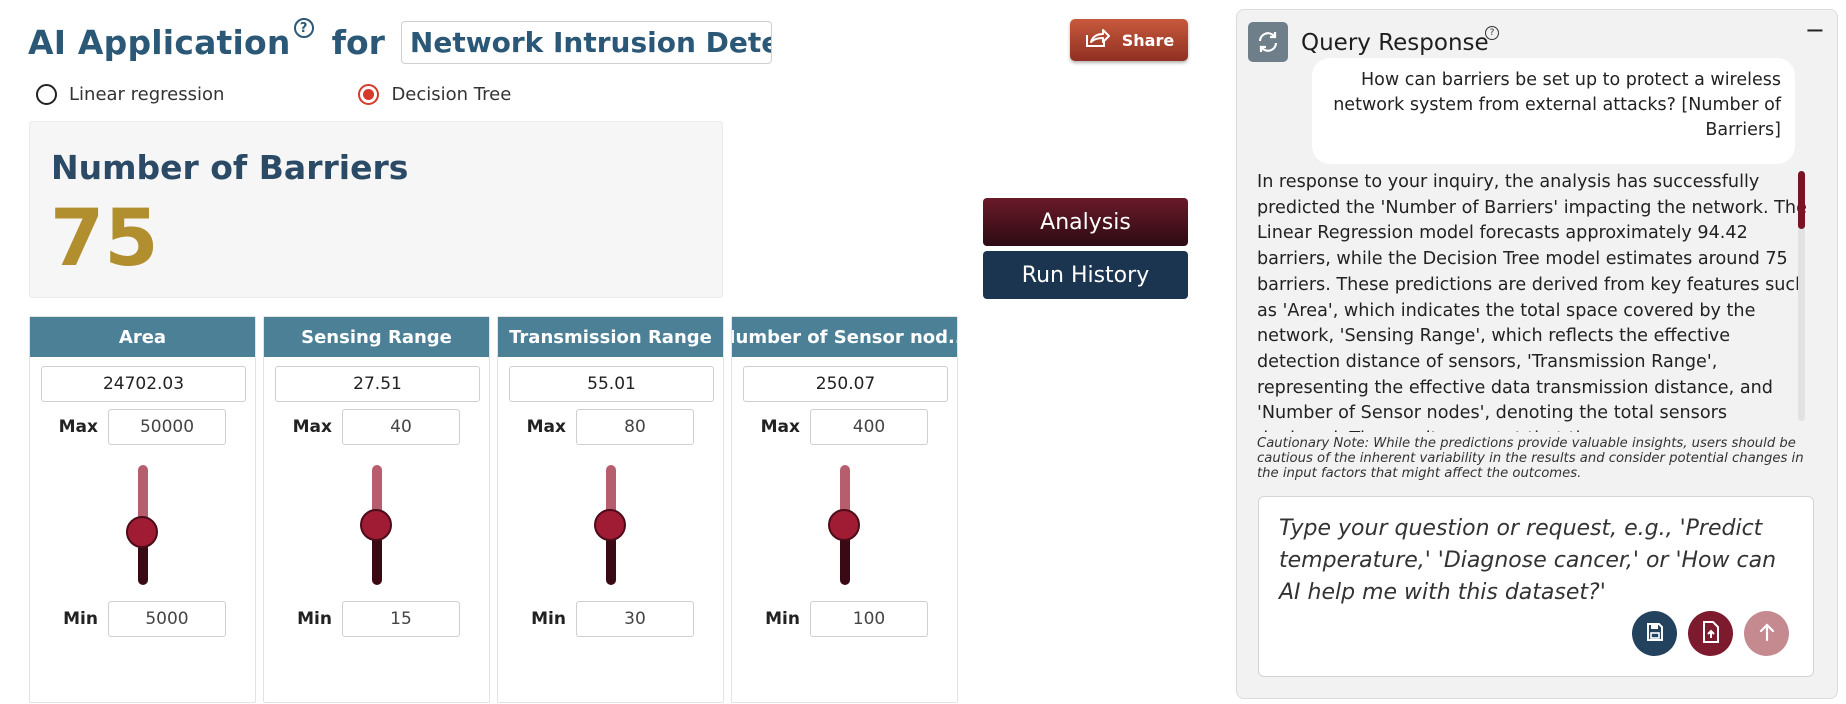  Describe the element at coordinates (369, 94) in the screenshot. I see `radio-selected-icon` at that location.